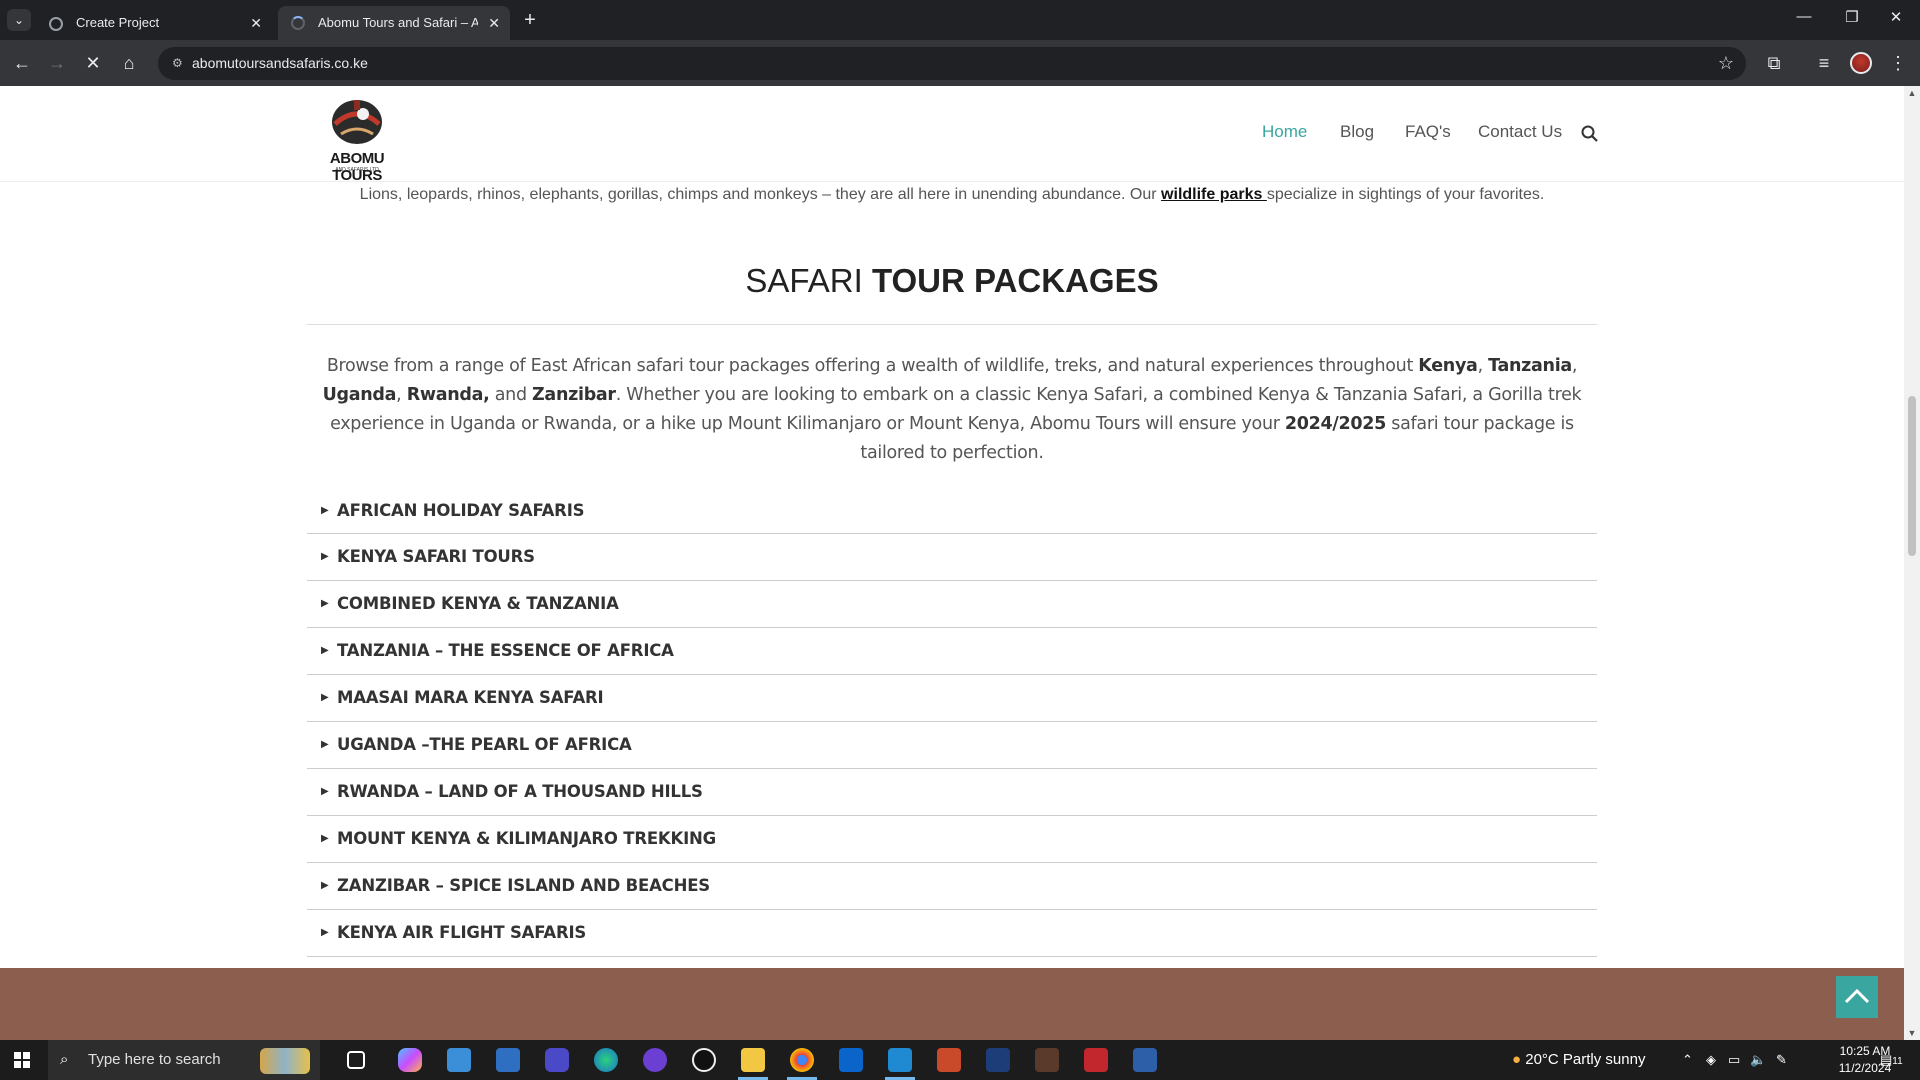  What do you see at coordinates (1912, 476) in the screenshot?
I see `scrollbar-thumb` at bounding box center [1912, 476].